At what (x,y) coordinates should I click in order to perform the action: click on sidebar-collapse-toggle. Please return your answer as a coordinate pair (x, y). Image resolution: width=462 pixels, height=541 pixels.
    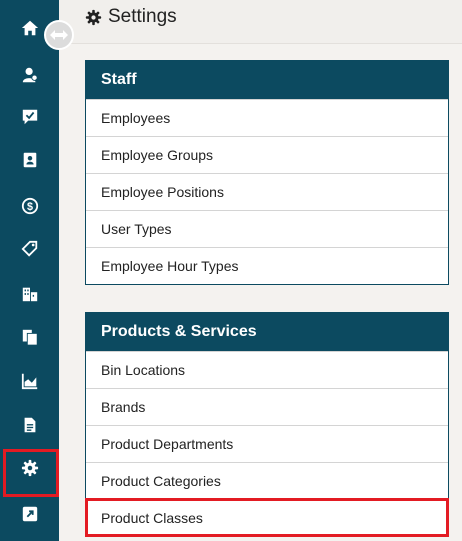
    Looking at the image, I should click on (59, 35).